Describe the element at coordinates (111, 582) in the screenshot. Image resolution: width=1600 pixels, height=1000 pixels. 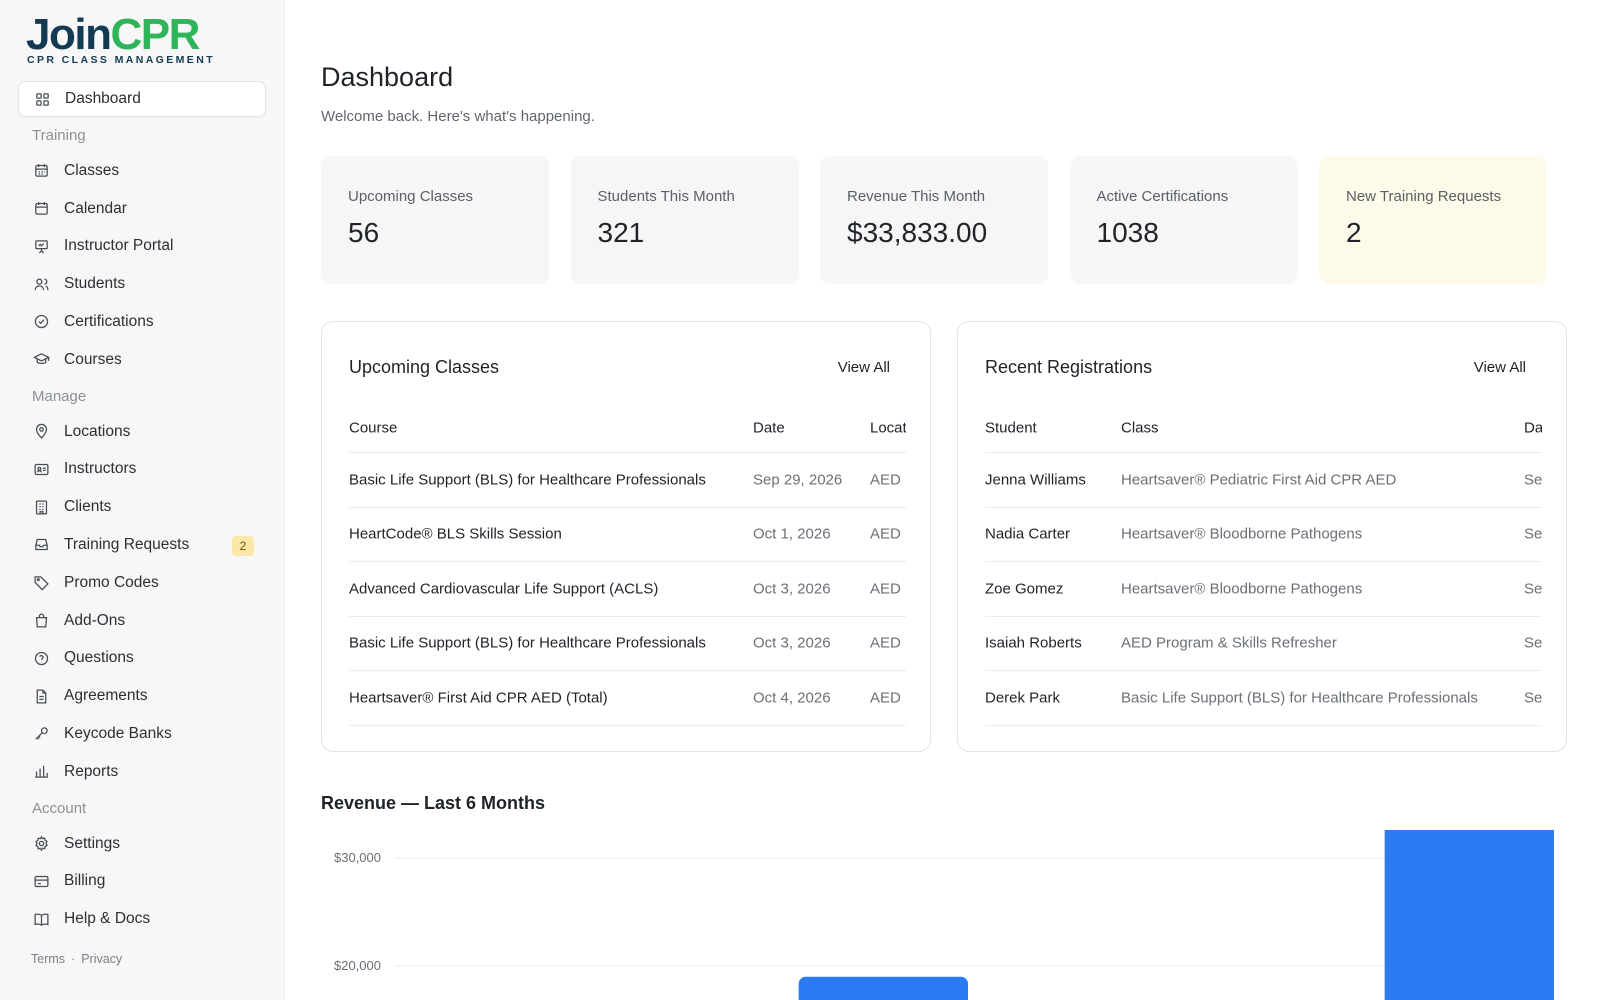
I see `sidebar-item-label: Promo Codes` at that location.